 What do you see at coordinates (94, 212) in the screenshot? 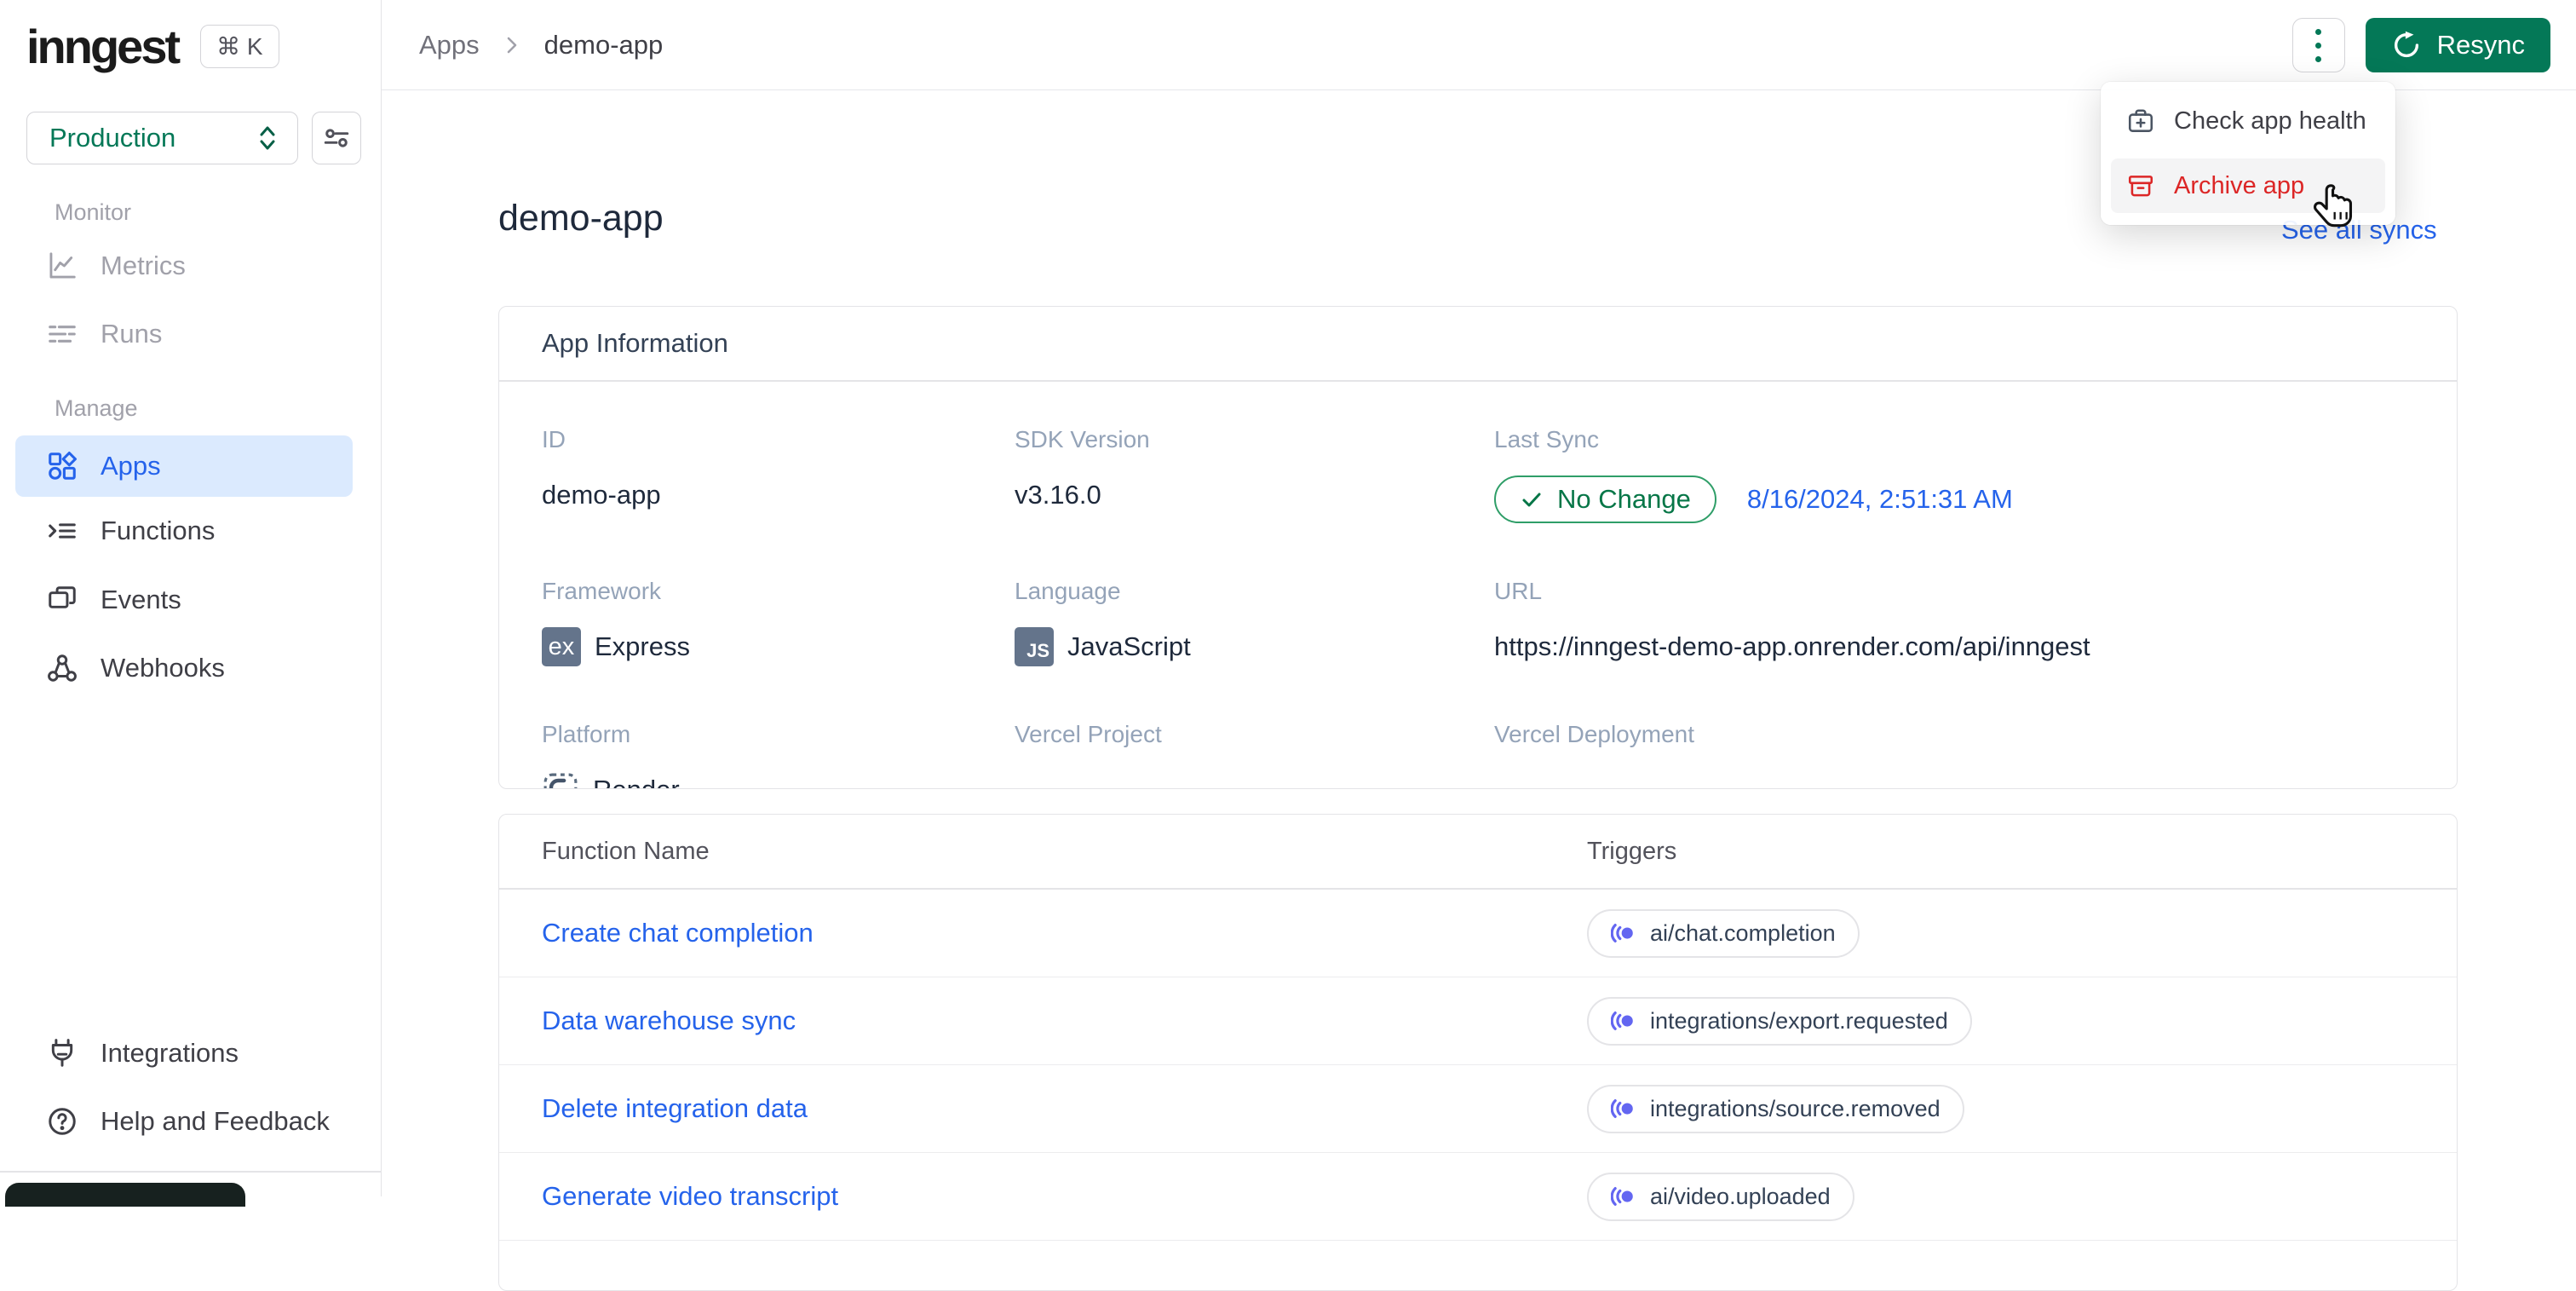
I see `sidebar-section-monitor: Monitor` at bounding box center [94, 212].